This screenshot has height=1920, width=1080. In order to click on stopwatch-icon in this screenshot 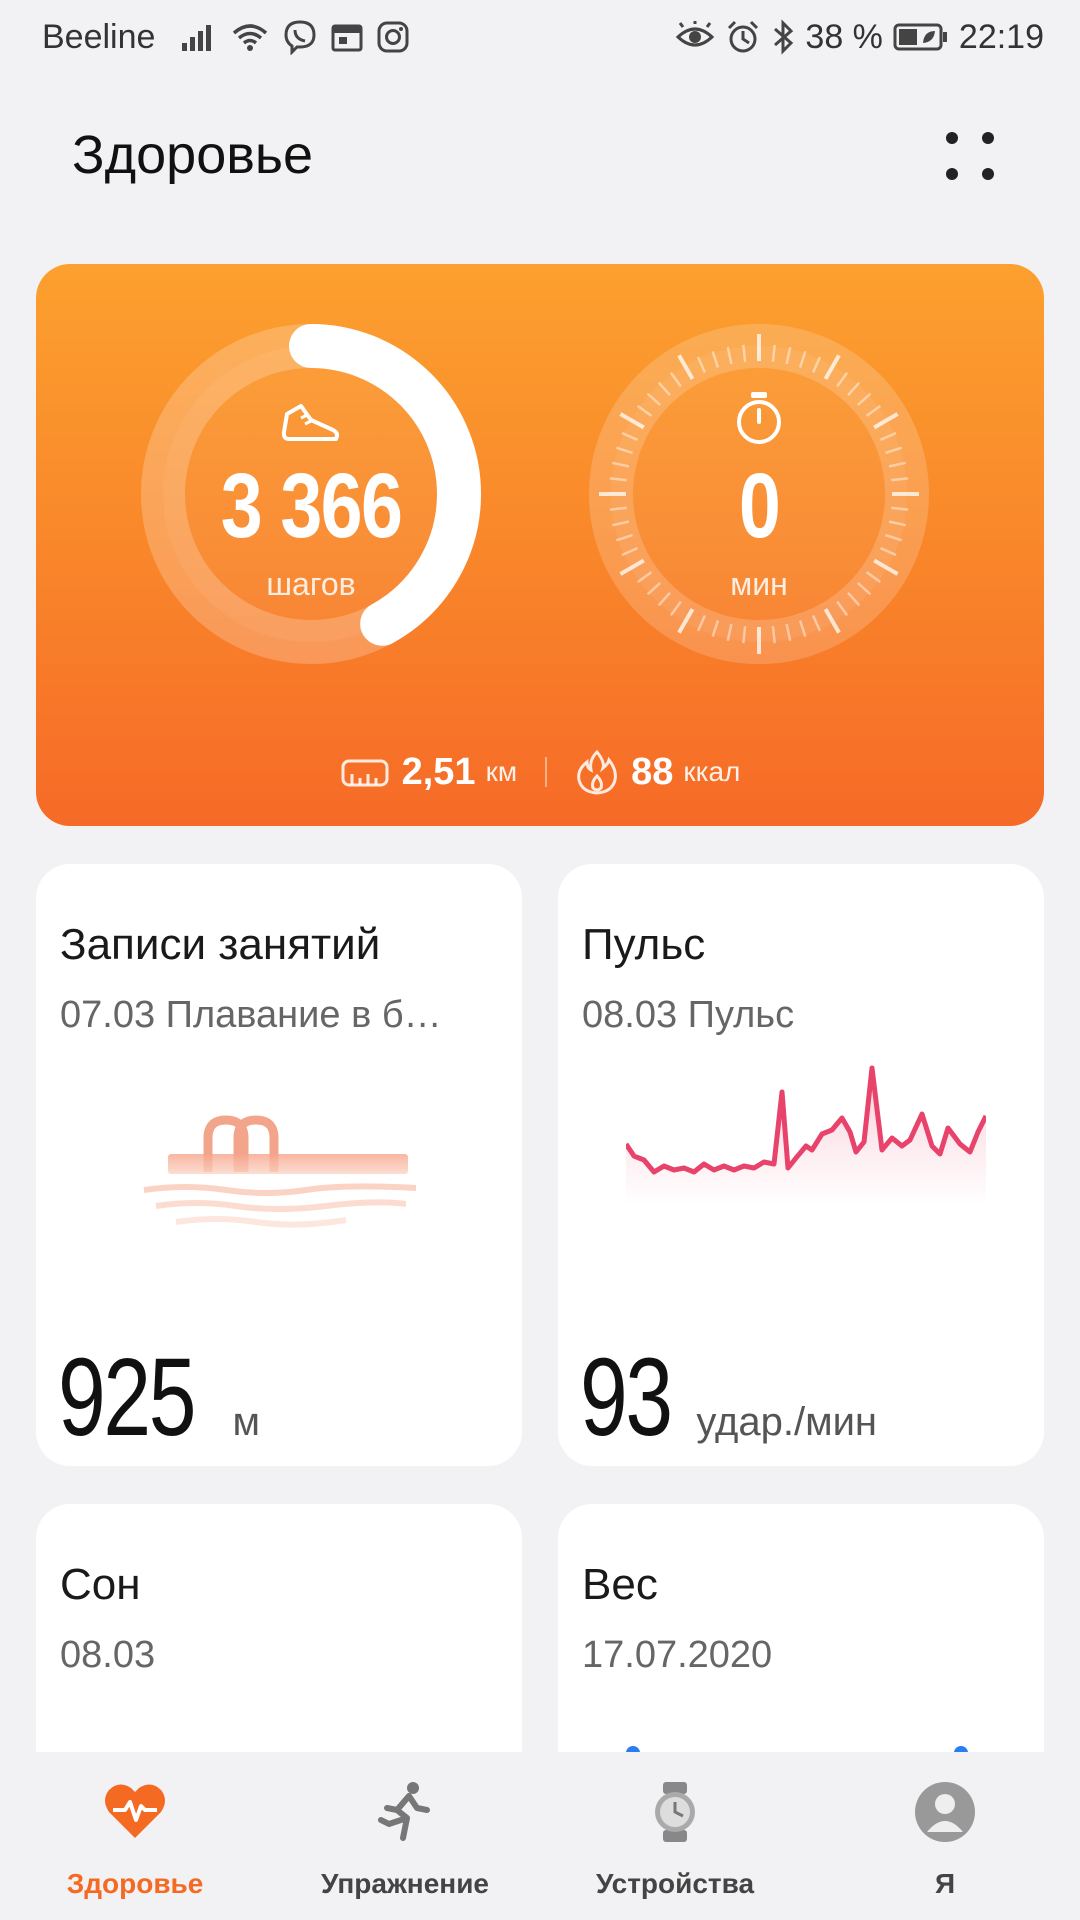, I will do `click(759, 418)`.